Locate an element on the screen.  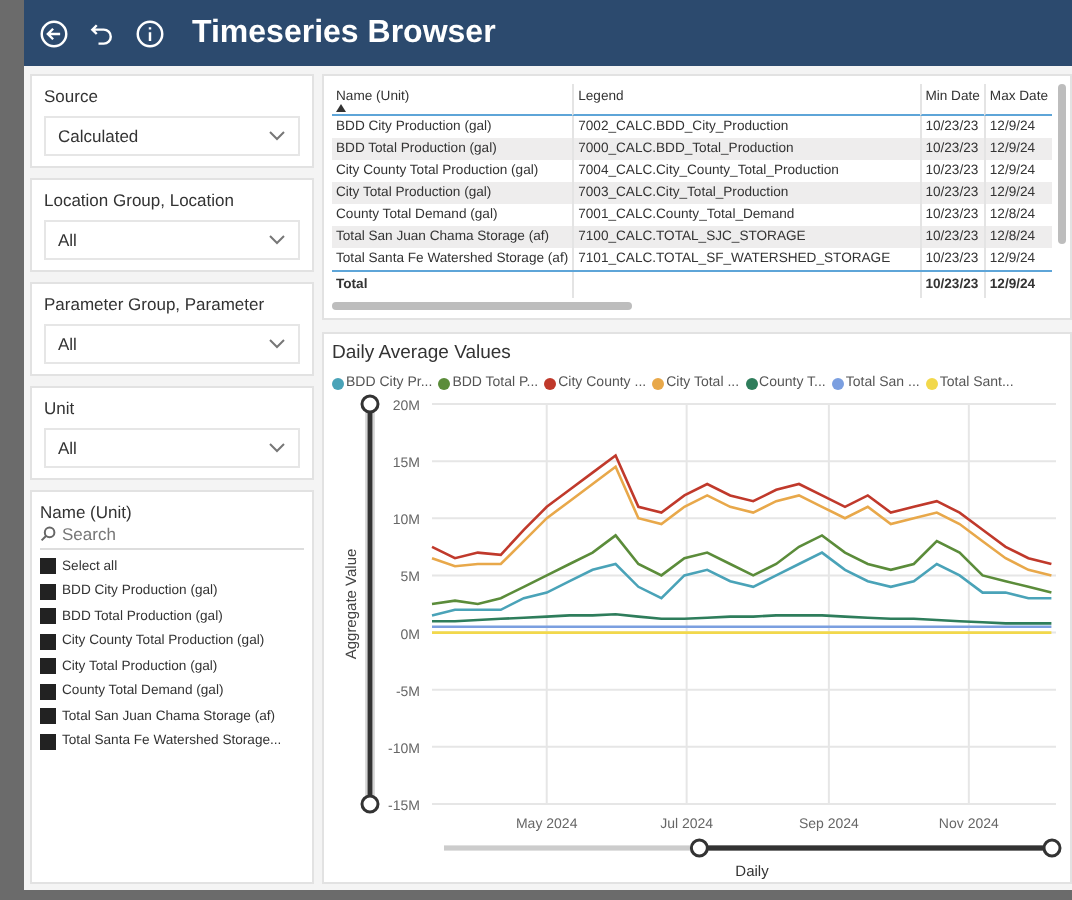
filter-label: Unit is located at coordinates (60, 408).